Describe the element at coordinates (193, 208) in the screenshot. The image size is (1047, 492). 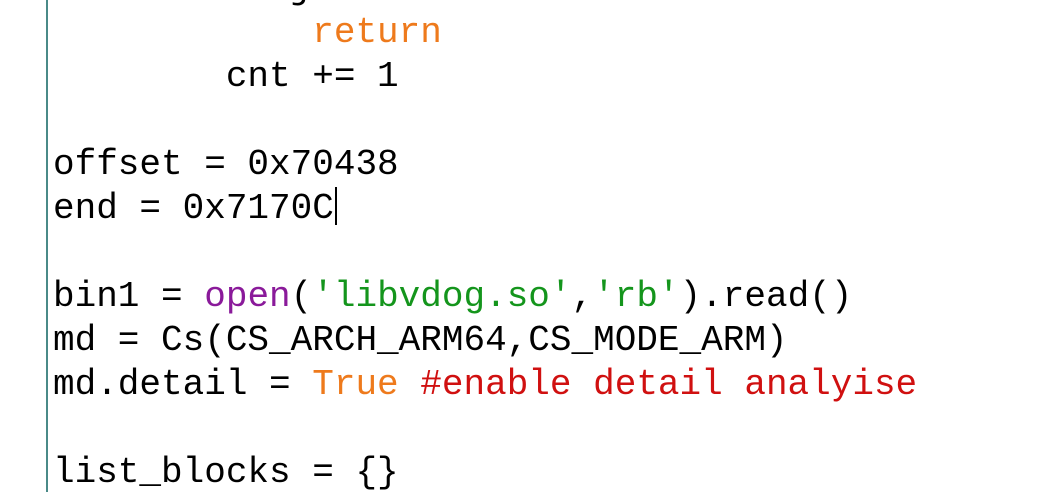
I see `code-token-default: end = 0x7170C` at that location.